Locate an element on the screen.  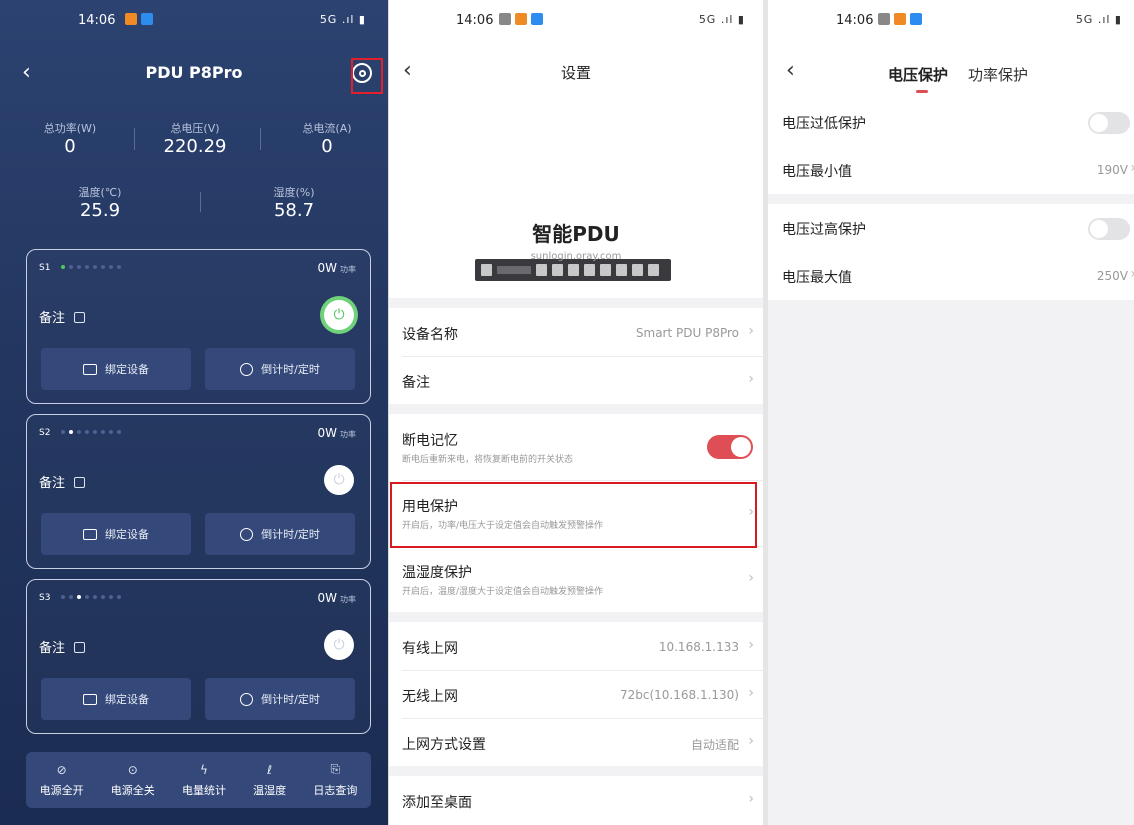
row-label: 设备名称 is located at coordinates (430, 335).